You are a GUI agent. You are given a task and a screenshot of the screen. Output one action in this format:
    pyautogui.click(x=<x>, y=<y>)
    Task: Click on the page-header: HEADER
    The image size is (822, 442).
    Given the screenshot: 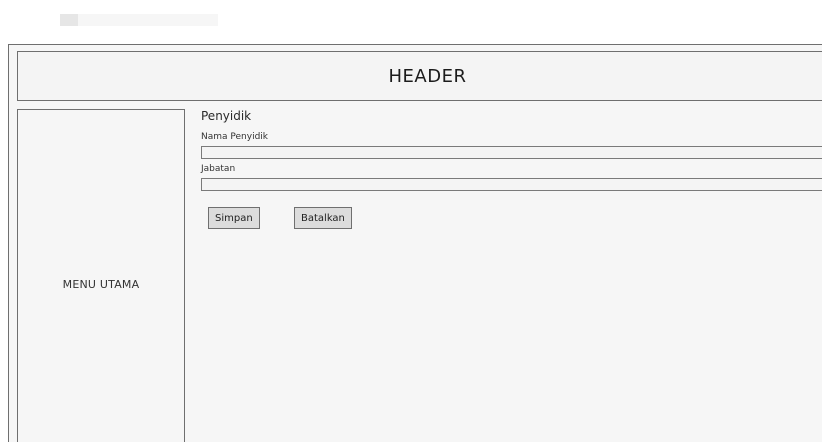 What is the action you would take?
    pyautogui.click(x=419, y=76)
    